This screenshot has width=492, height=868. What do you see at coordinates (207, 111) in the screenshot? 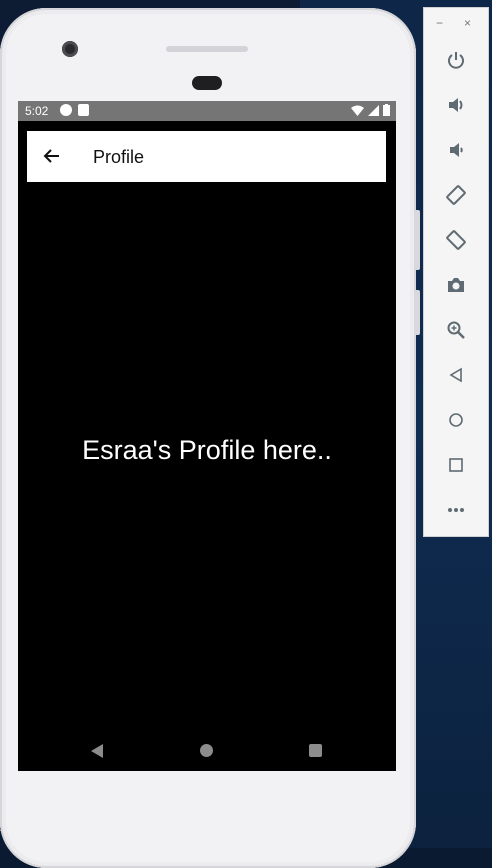
I see `status-bar: 5:02` at bounding box center [207, 111].